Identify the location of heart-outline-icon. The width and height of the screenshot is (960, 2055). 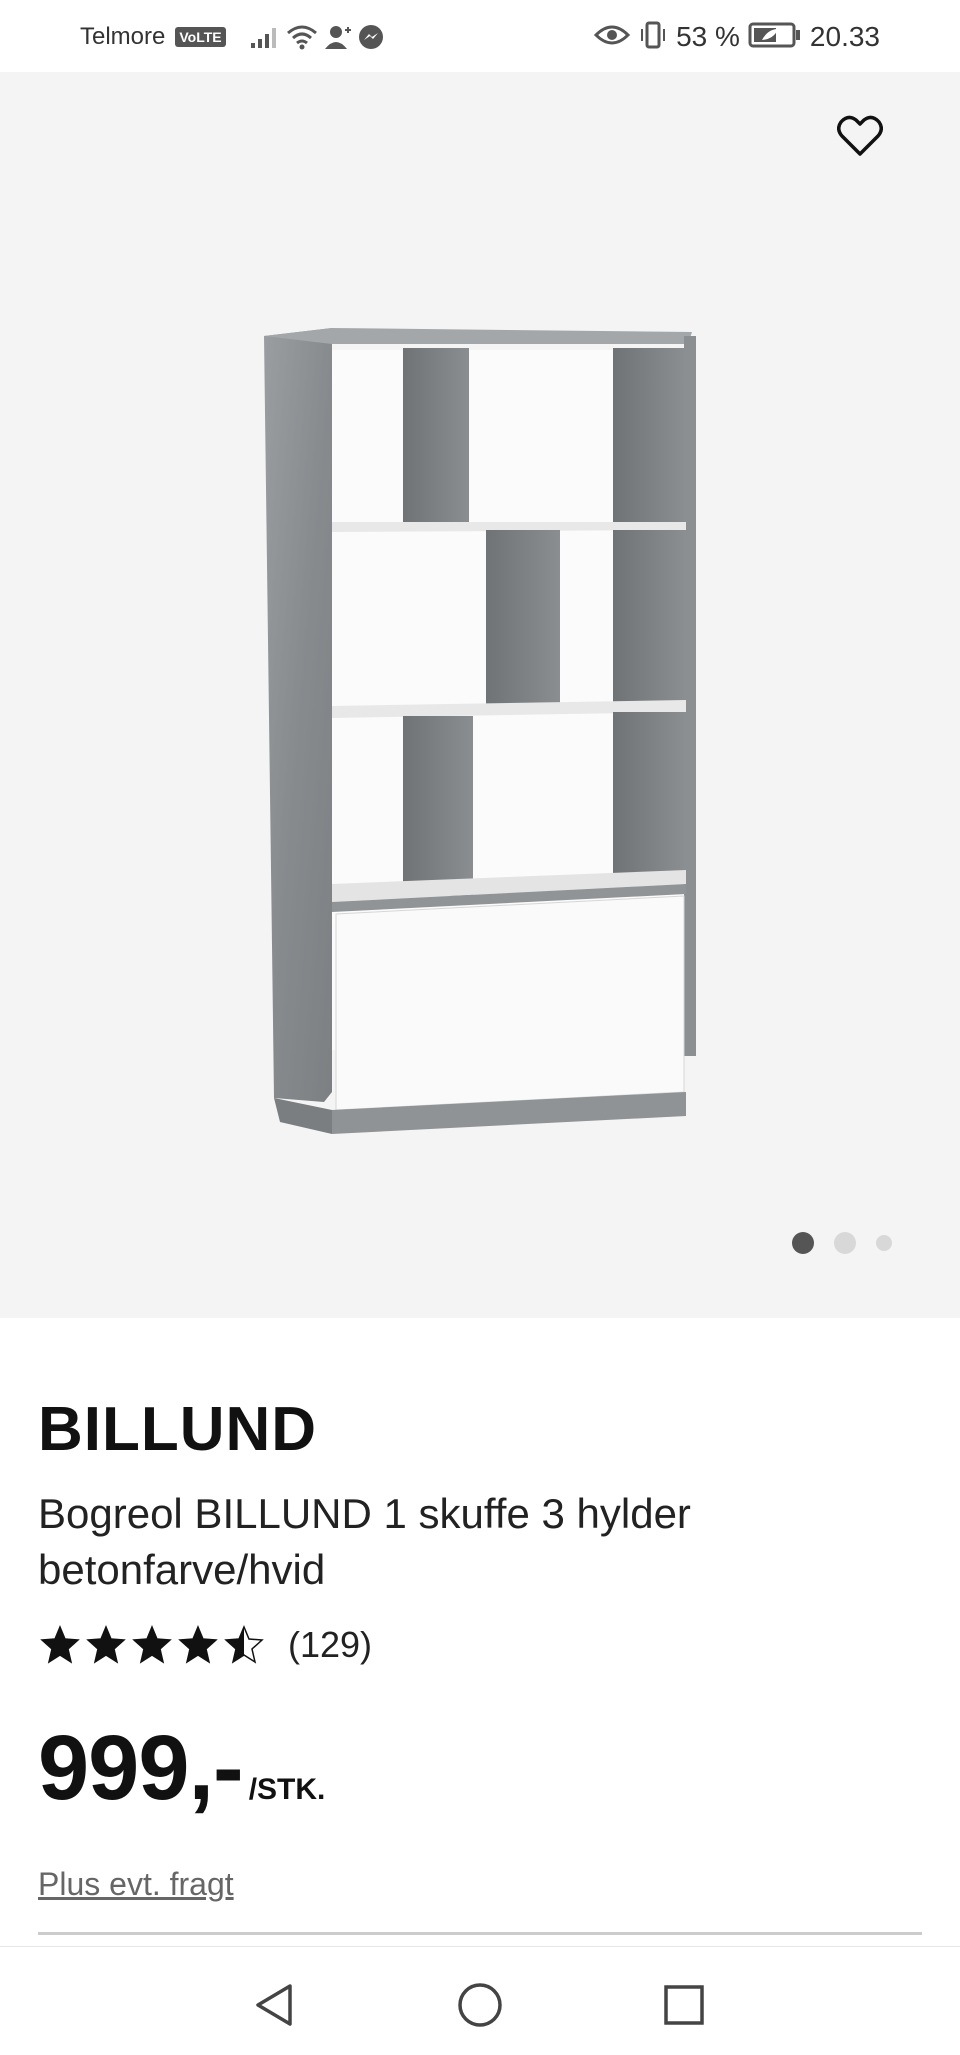
(860, 138).